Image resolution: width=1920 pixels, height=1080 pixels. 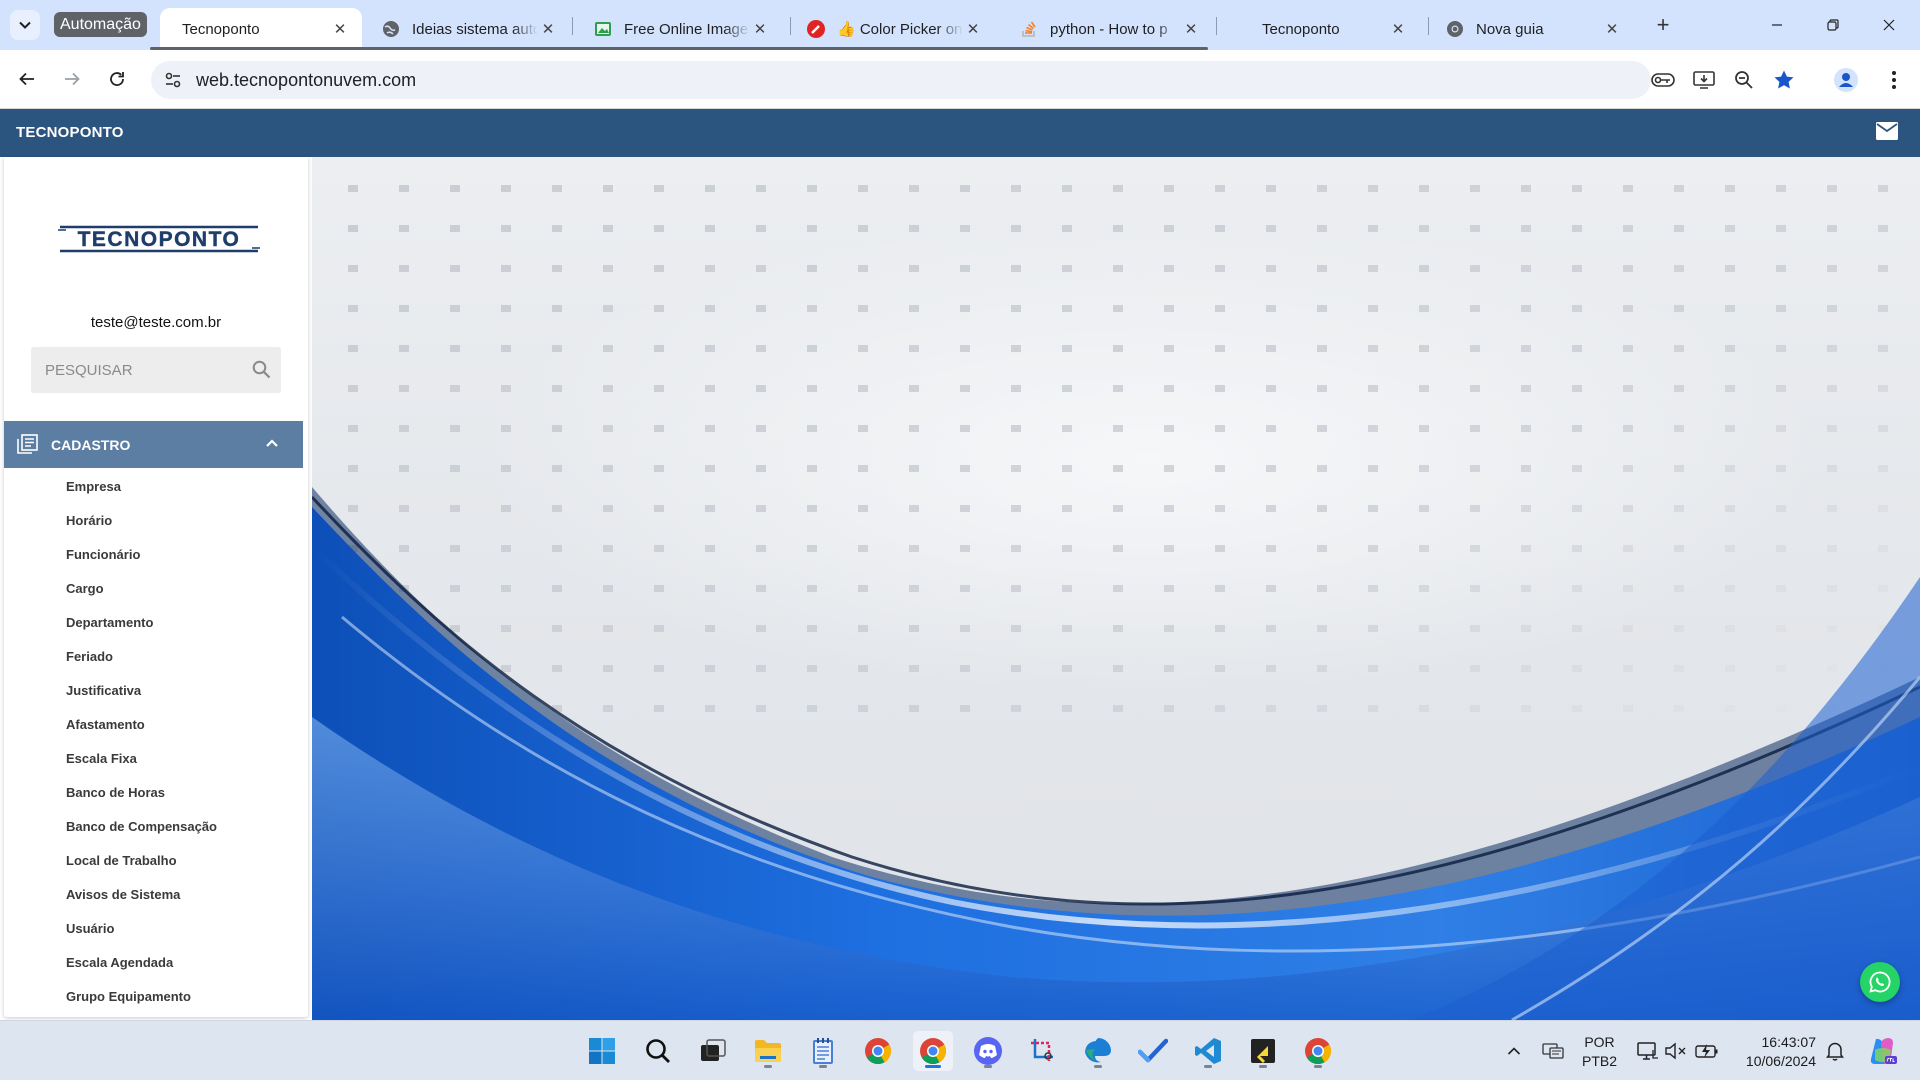 I want to click on close-window-button, so click(x=1889, y=25).